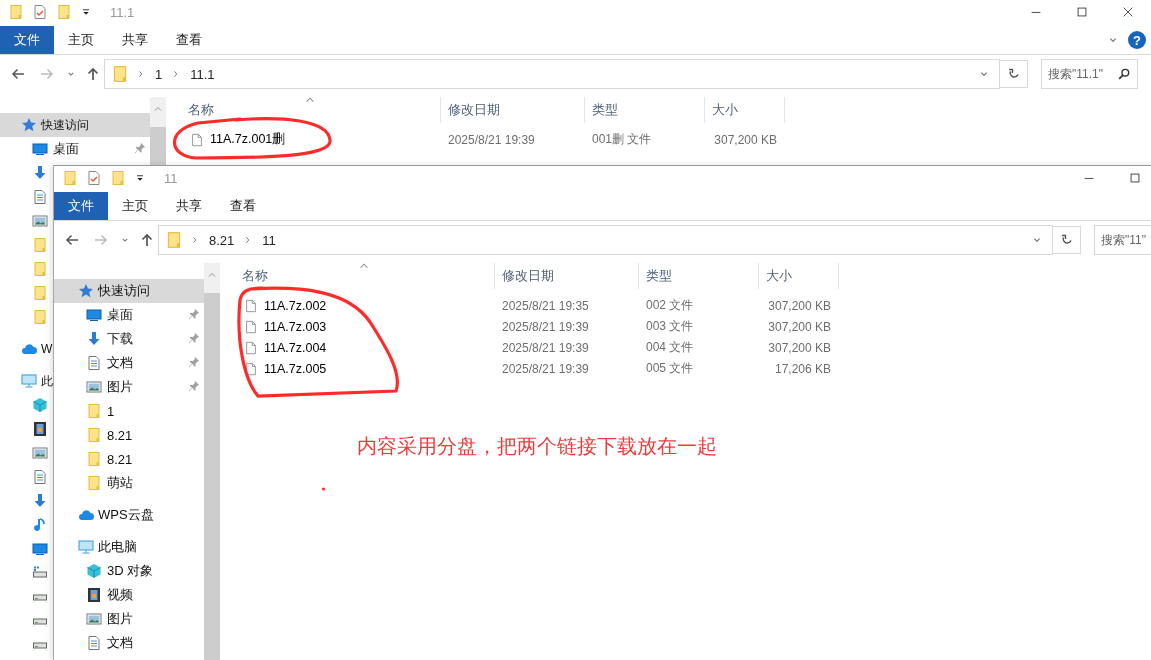  What do you see at coordinates (537, 446) in the screenshot?
I see `annotation-note: 内容采用分盘，把两个链接下载放在一起` at bounding box center [537, 446].